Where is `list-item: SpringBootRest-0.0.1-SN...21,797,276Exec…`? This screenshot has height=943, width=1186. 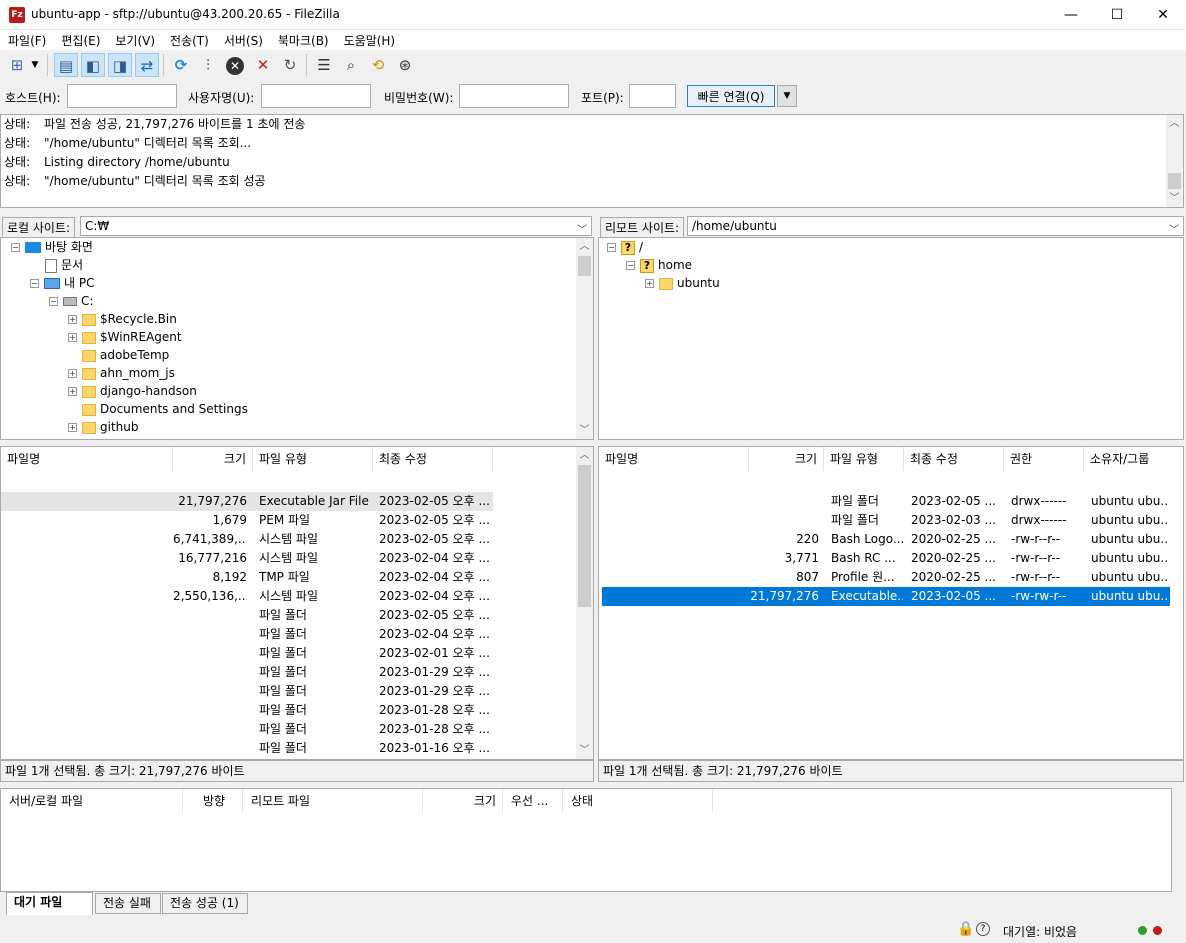 list-item: SpringBootRest-0.0.1-SN...21,797,276Exec… is located at coordinates (247, 501).